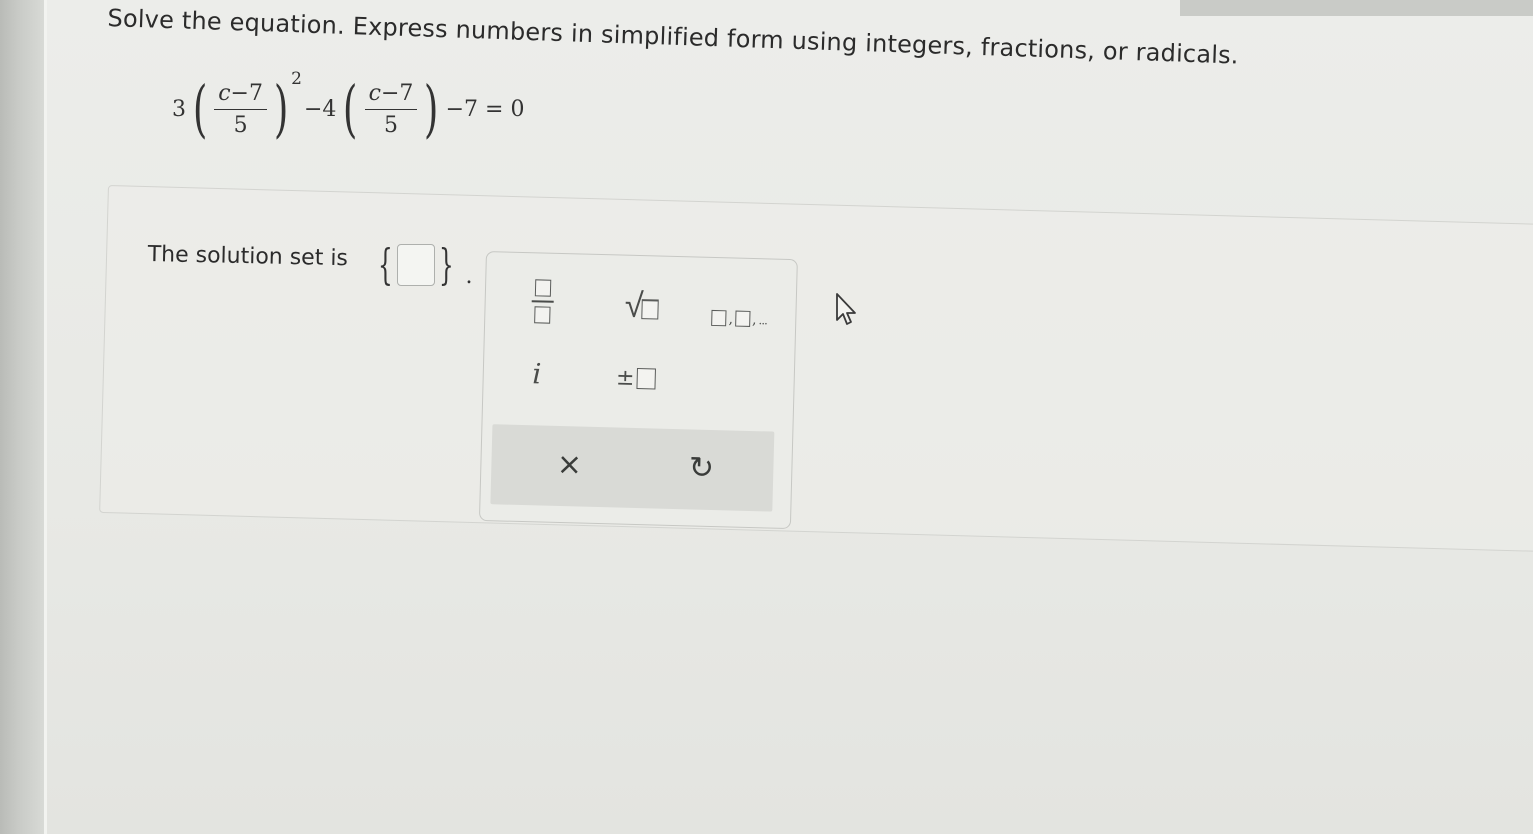 The image size is (1533, 834). Describe the element at coordinates (296, 79) in the screenshot. I see `exponent: 2` at that location.